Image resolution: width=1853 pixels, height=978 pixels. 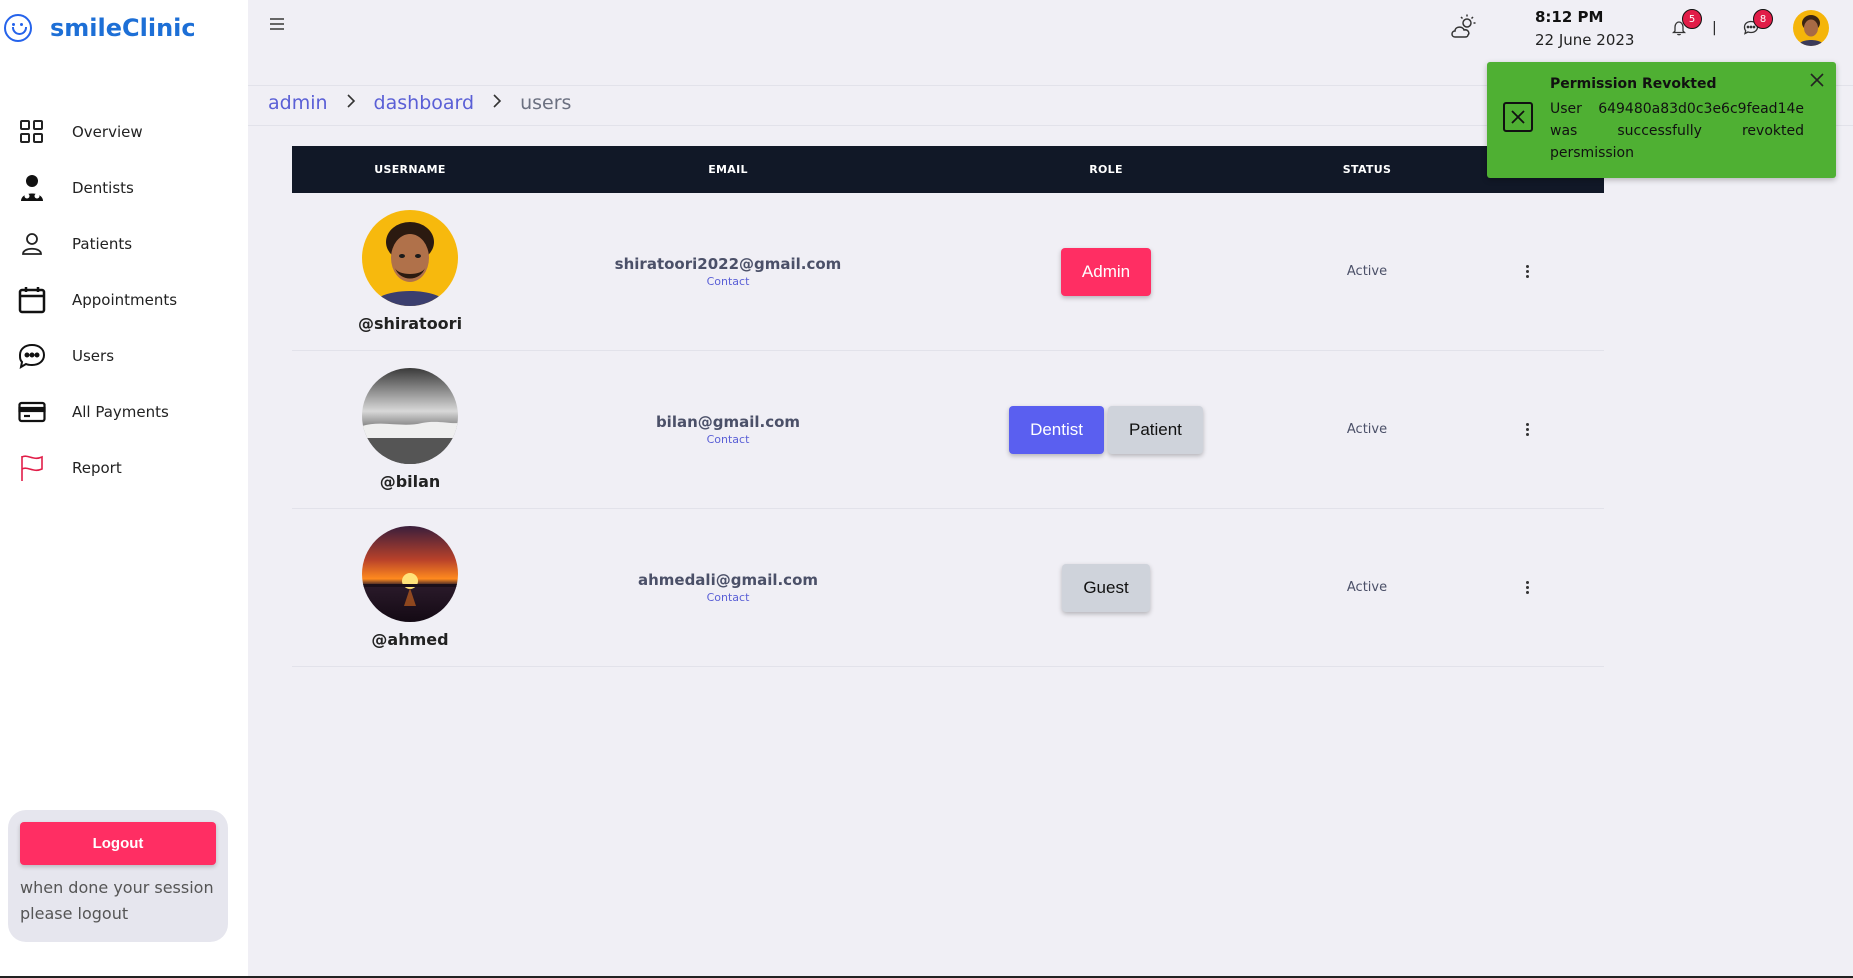 What do you see at coordinates (410, 481) in the screenshot?
I see `username: @bilan` at bounding box center [410, 481].